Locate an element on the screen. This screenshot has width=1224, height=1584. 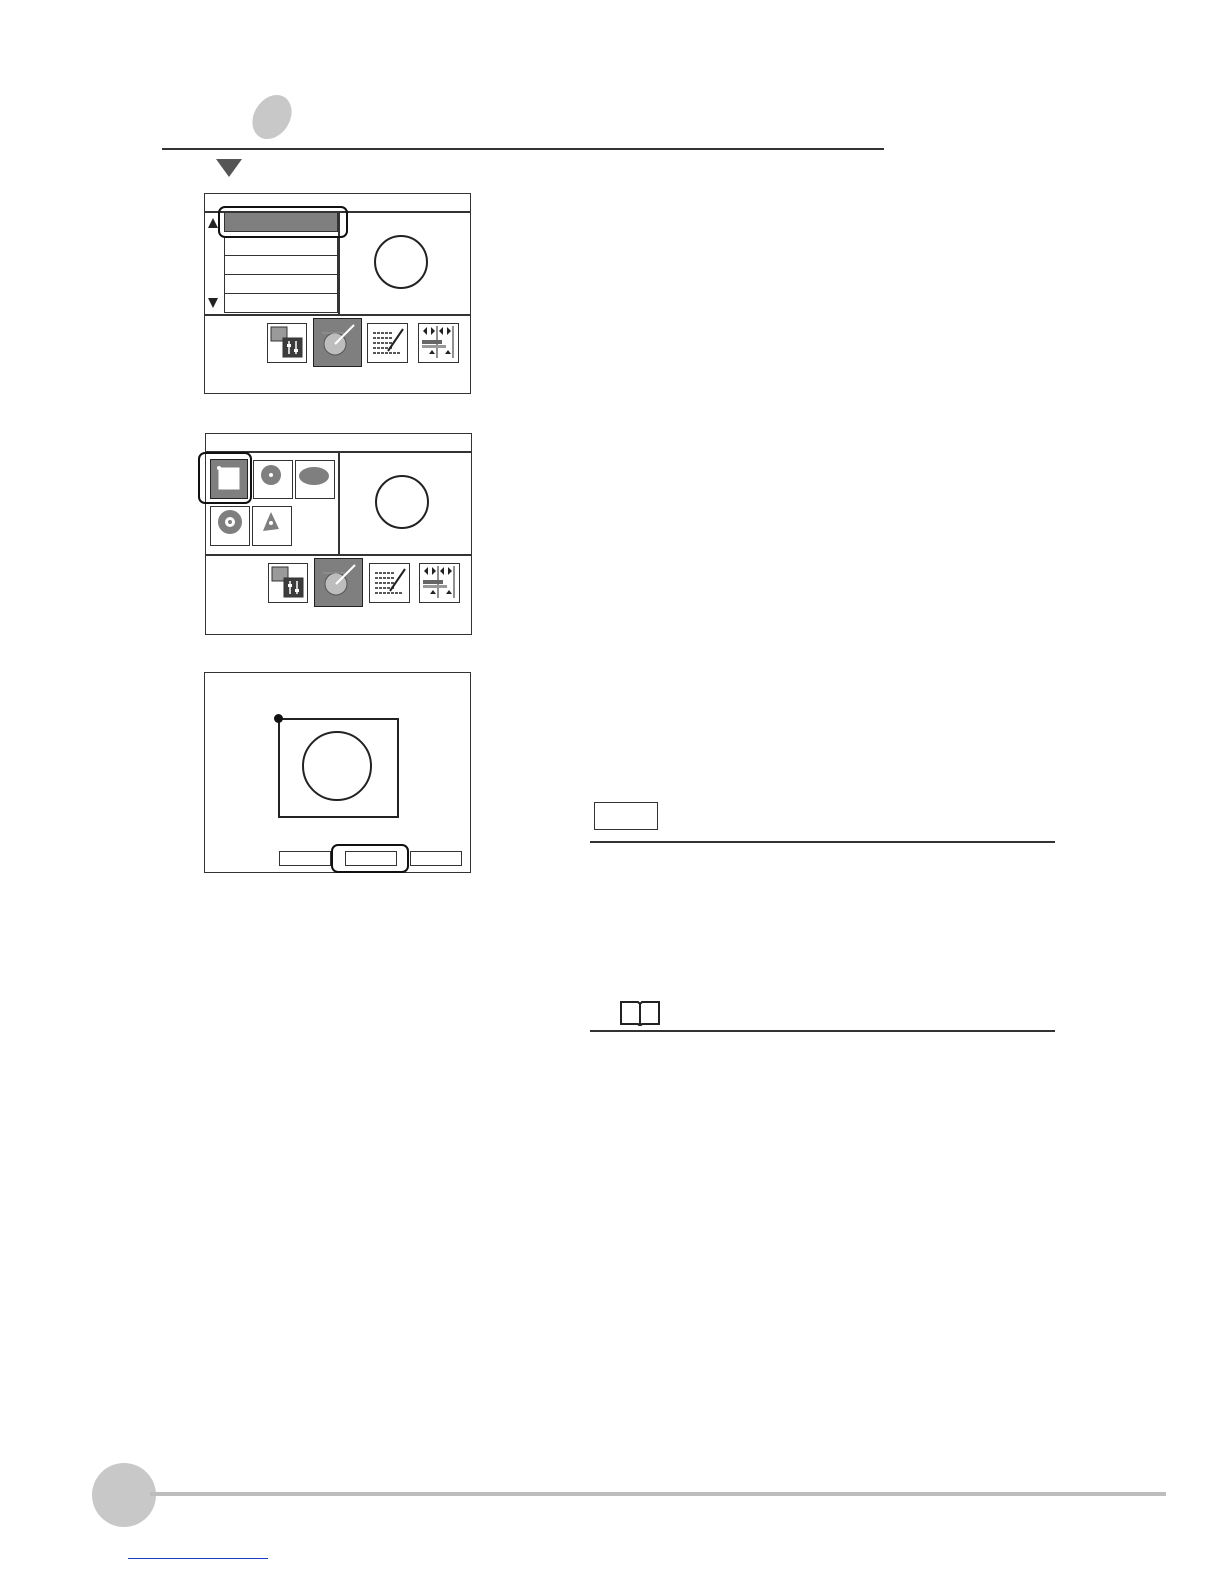
scroll-up-icon is located at coordinates (213, 223).